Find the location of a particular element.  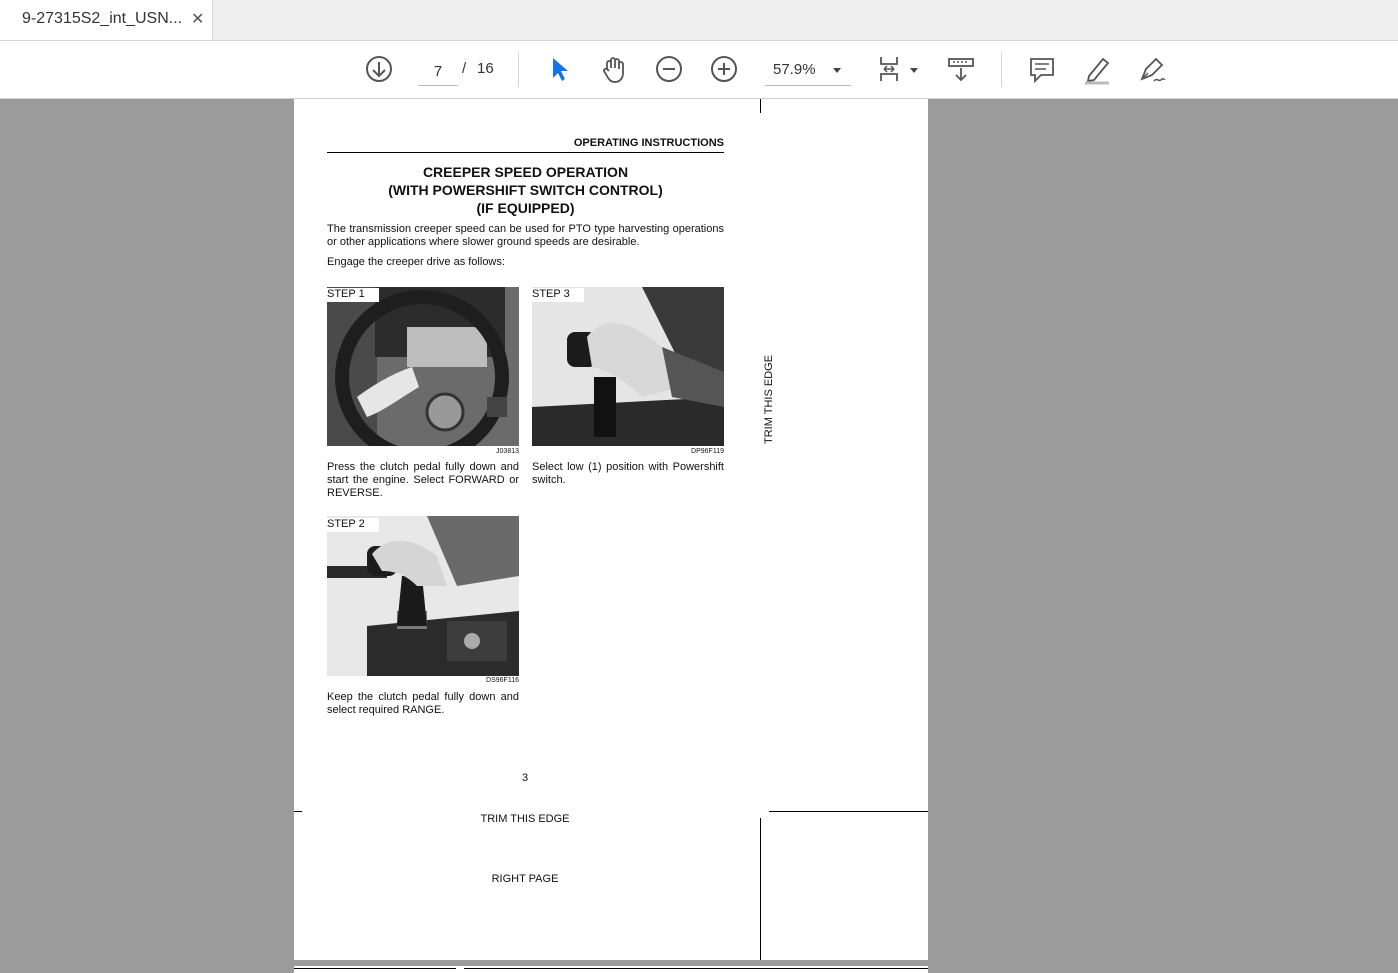

highlight-pen-icon is located at coordinates (1097, 69).